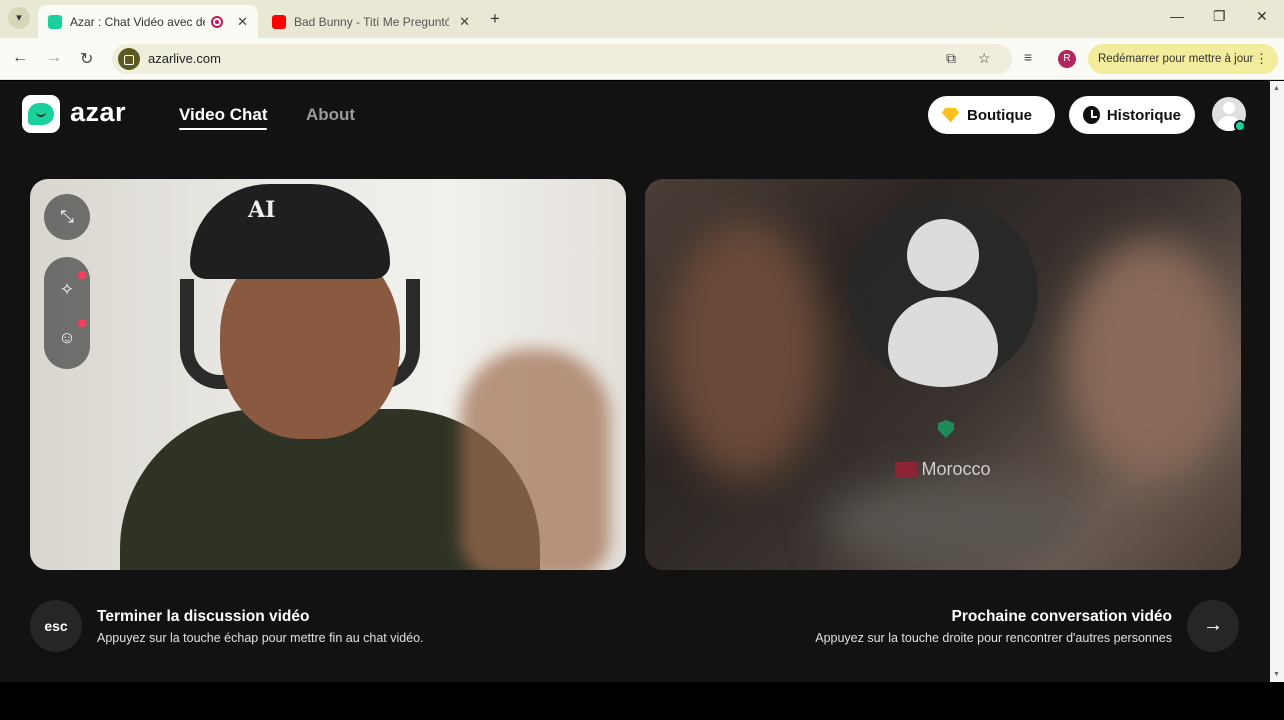 This screenshot has width=1284, height=720. I want to click on tab-azar: Azar : Chat Vidéo avec de n ✕, so click(148, 21).